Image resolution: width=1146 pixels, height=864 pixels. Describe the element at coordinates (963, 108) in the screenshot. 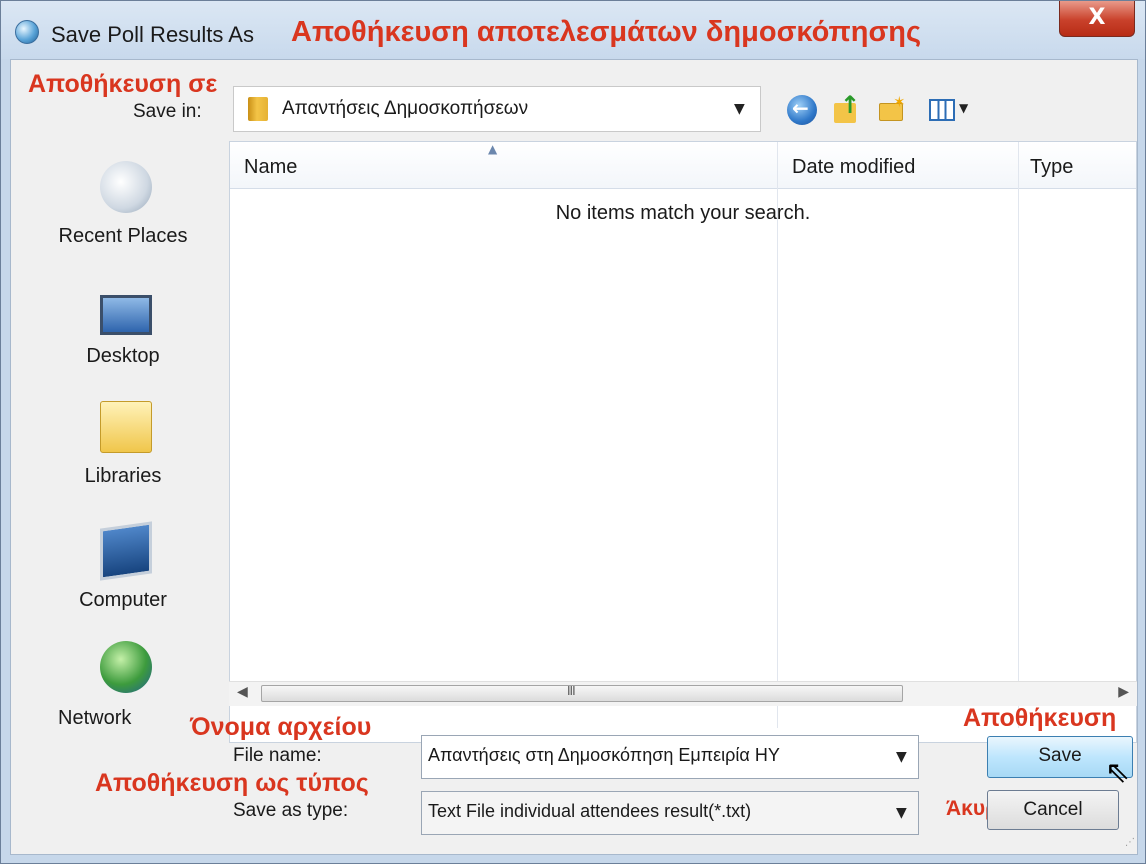

I see `views-dropdown-arrow-icon: ▼` at that location.